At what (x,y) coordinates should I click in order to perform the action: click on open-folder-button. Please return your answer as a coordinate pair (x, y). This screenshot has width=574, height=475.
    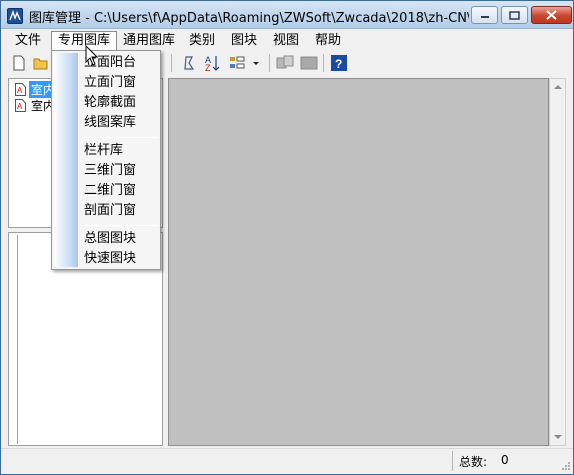
    Looking at the image, I should click on (41, 63).